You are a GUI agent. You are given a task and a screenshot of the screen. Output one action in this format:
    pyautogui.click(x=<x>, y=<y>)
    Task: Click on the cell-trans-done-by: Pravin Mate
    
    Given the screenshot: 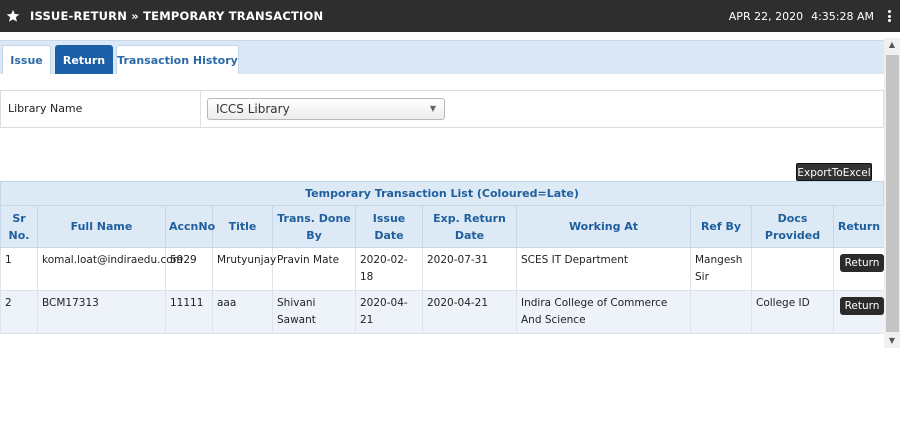 What is the action you would take?
    pyautogui.click(x=314, y=269)
    